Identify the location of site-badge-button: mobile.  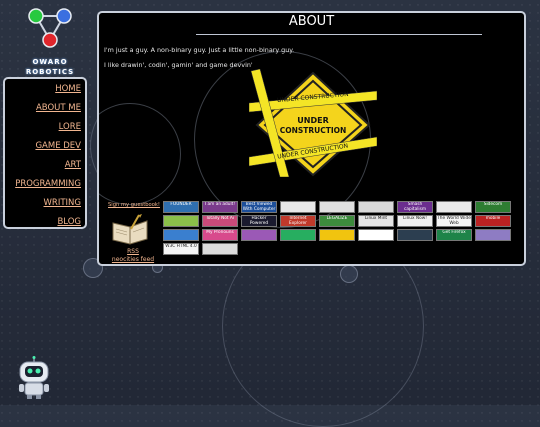
(493, 221).